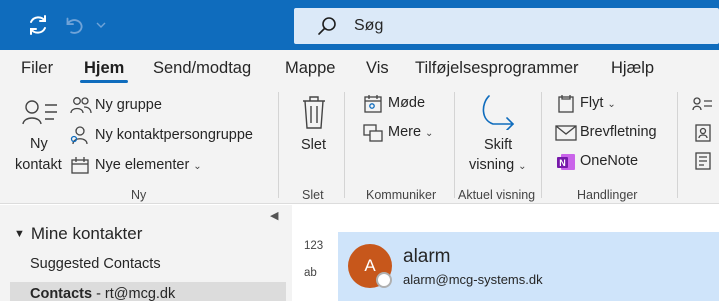  Describe the element at coordinates (609, 161) in the screenshot. I see `onenote-label: OneNote` at that location.